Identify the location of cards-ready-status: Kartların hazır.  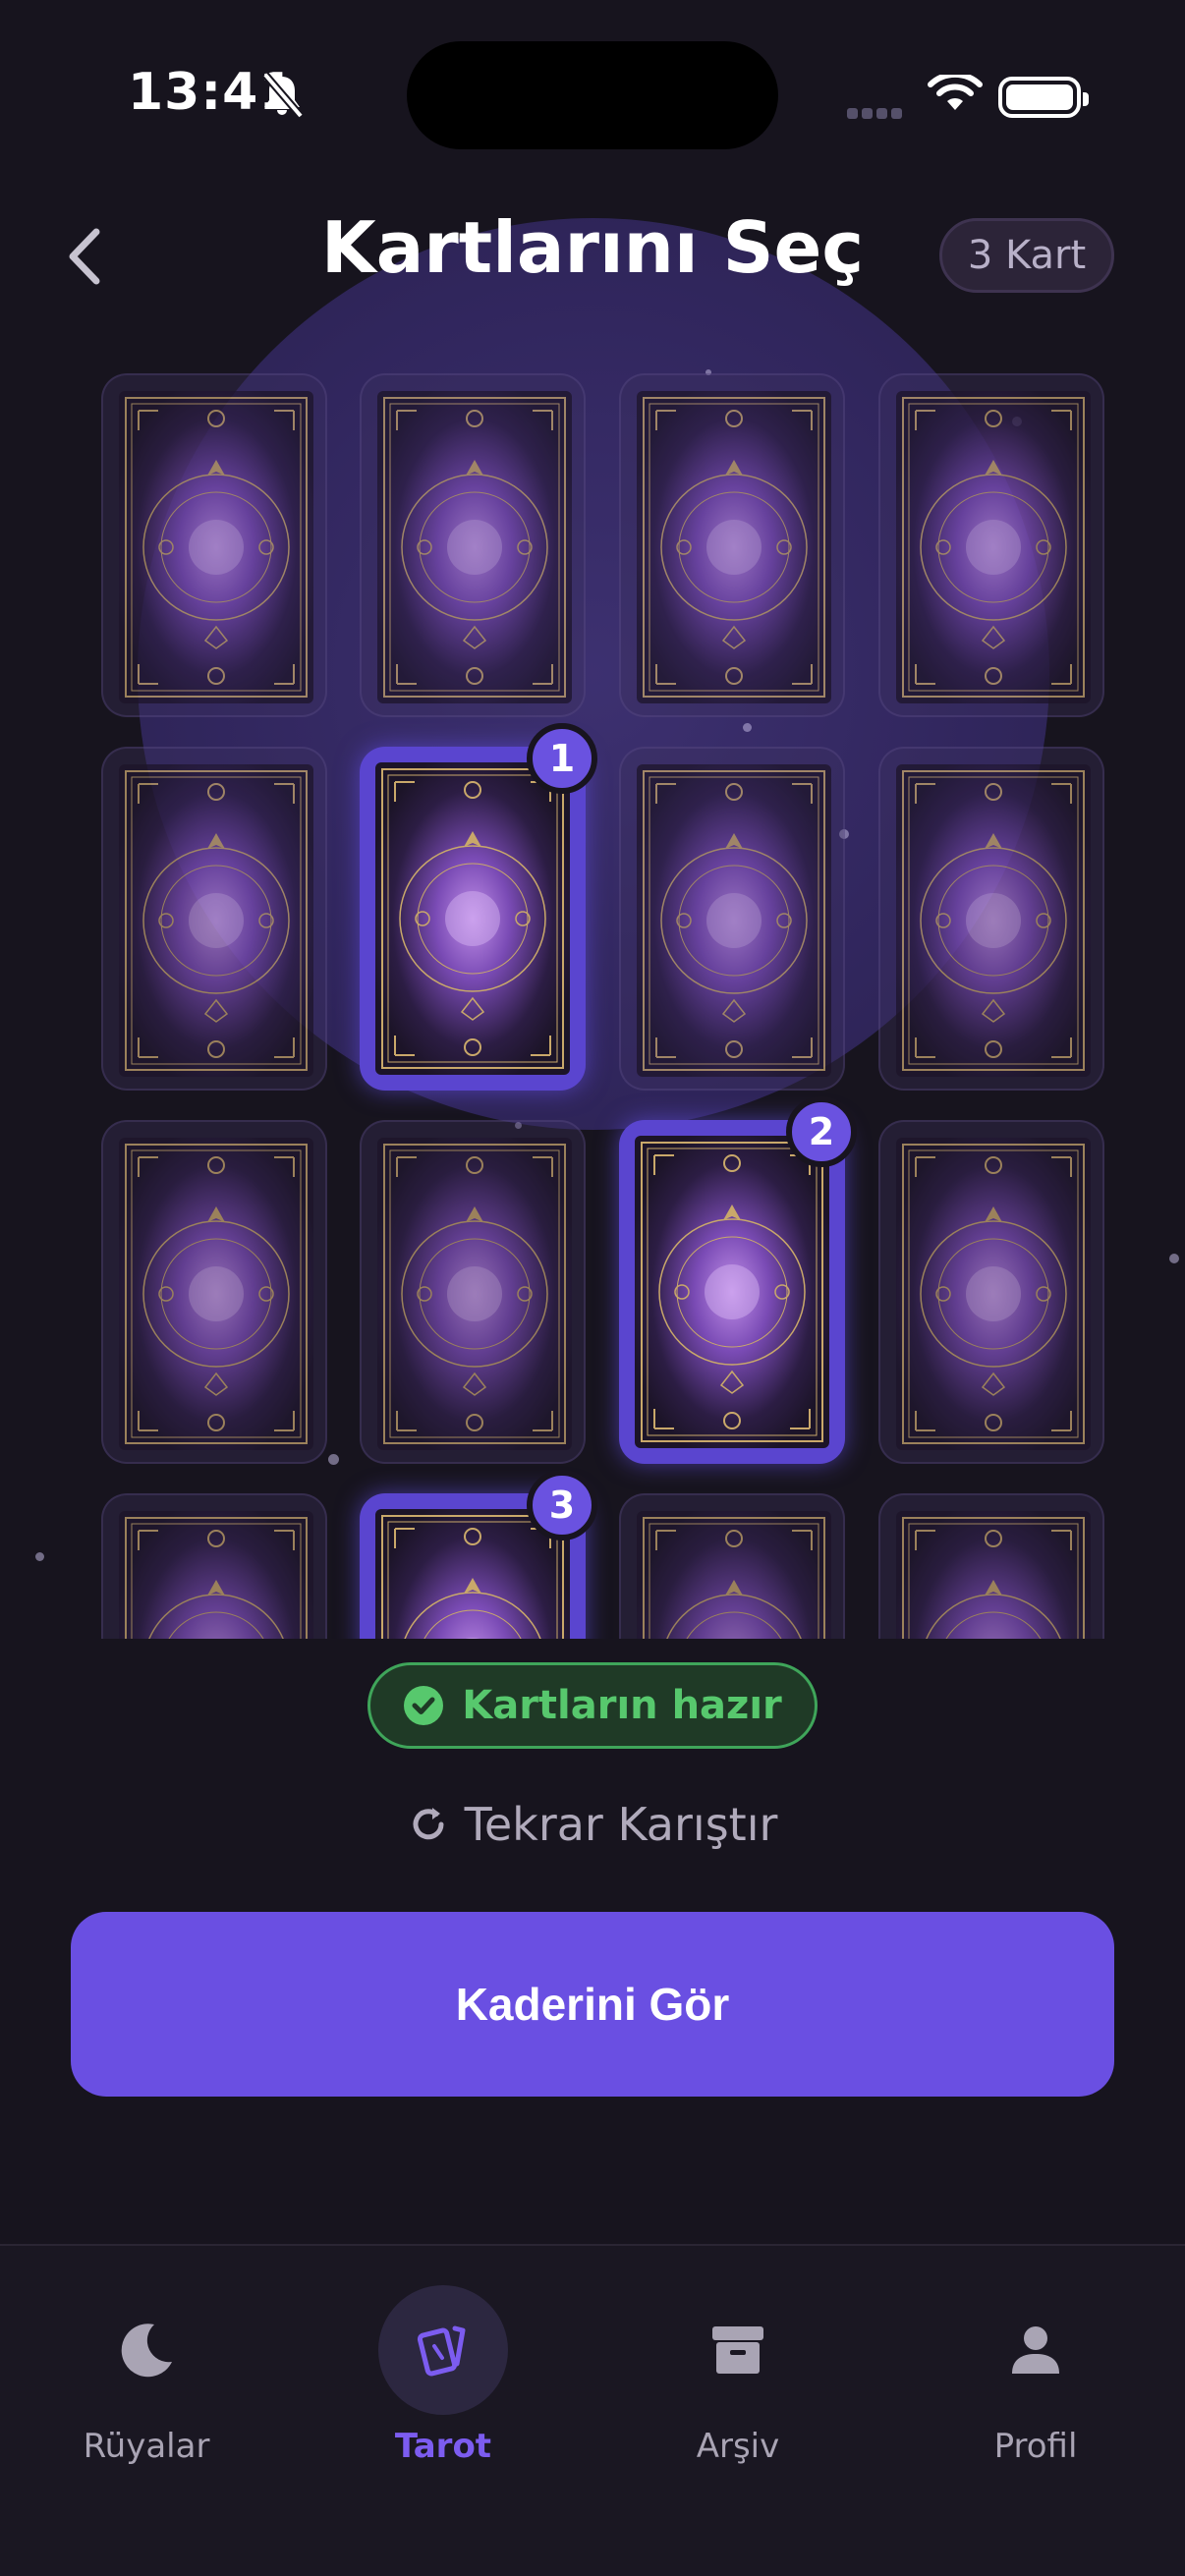
(592, 1705).